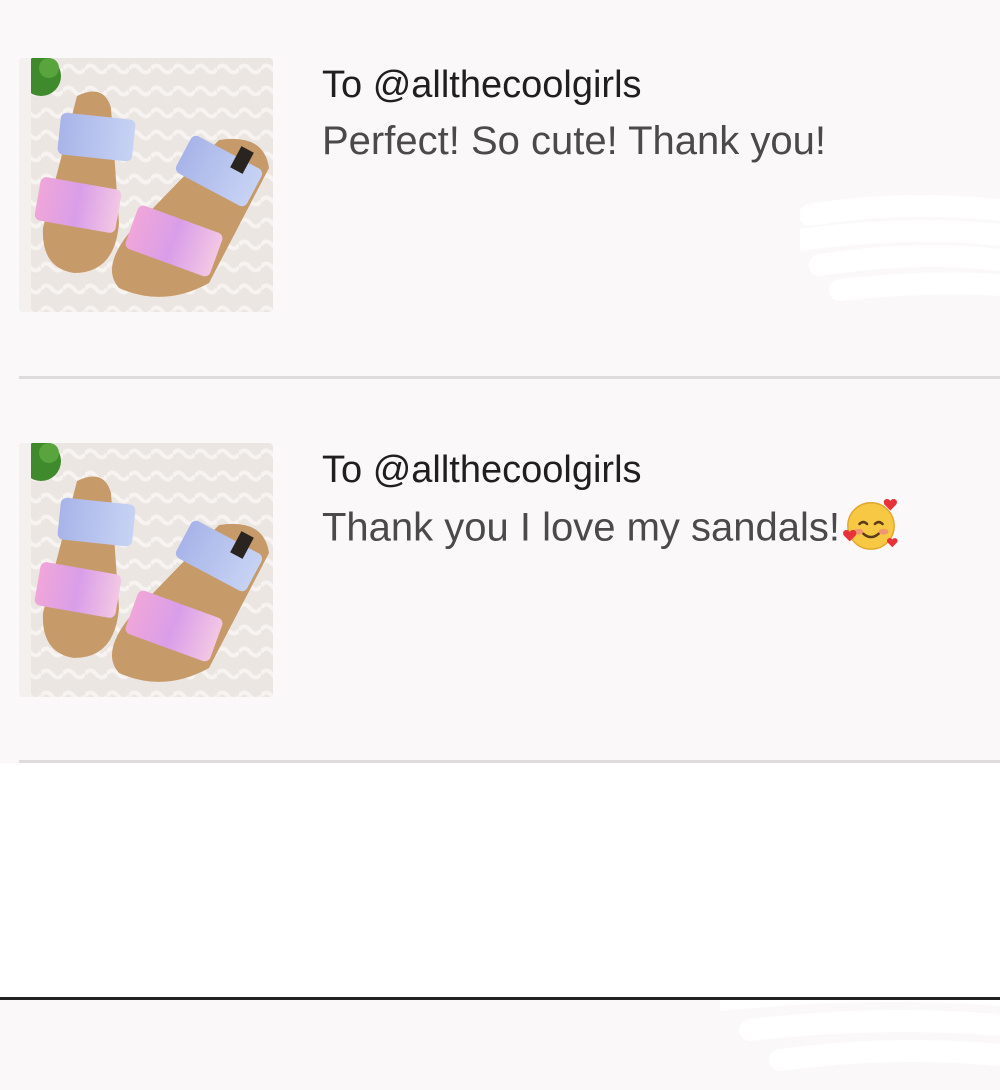 The width and height of the screenshot is (1000, 1090). I want to click on review-message-line: Thank you I love my sandals!, so click(656, 529).